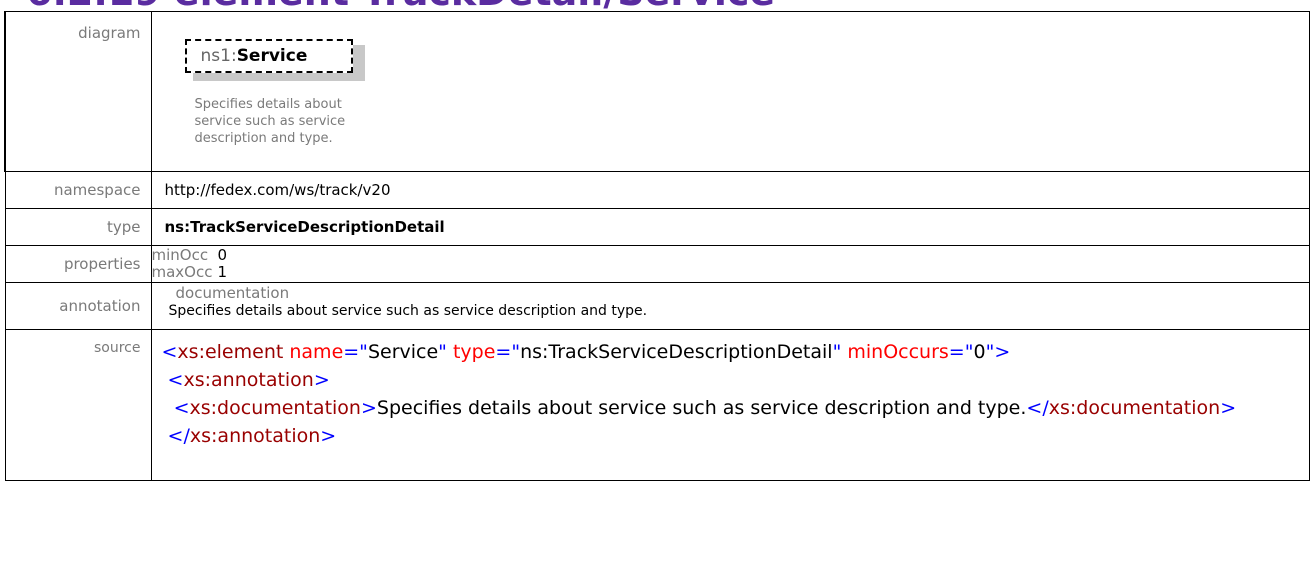 This screenshot has width=1313, height=565. I want to click on attr-name: name, so click(316, 352).